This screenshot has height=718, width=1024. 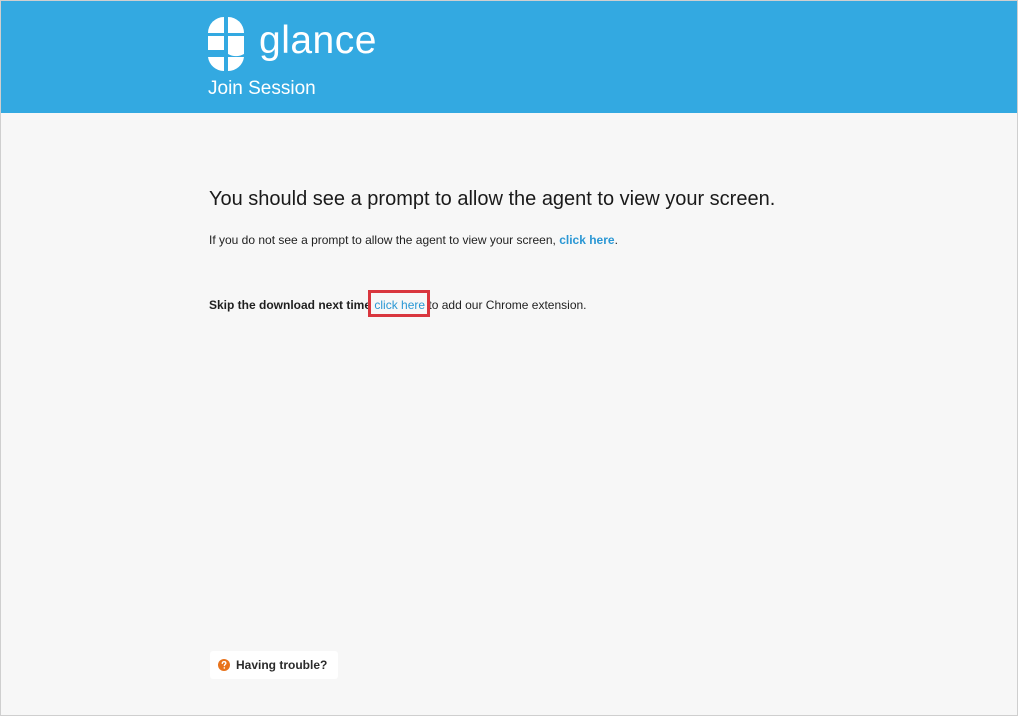 I want to click on page-subtitle: Join Session, so click(x=262, y=88).